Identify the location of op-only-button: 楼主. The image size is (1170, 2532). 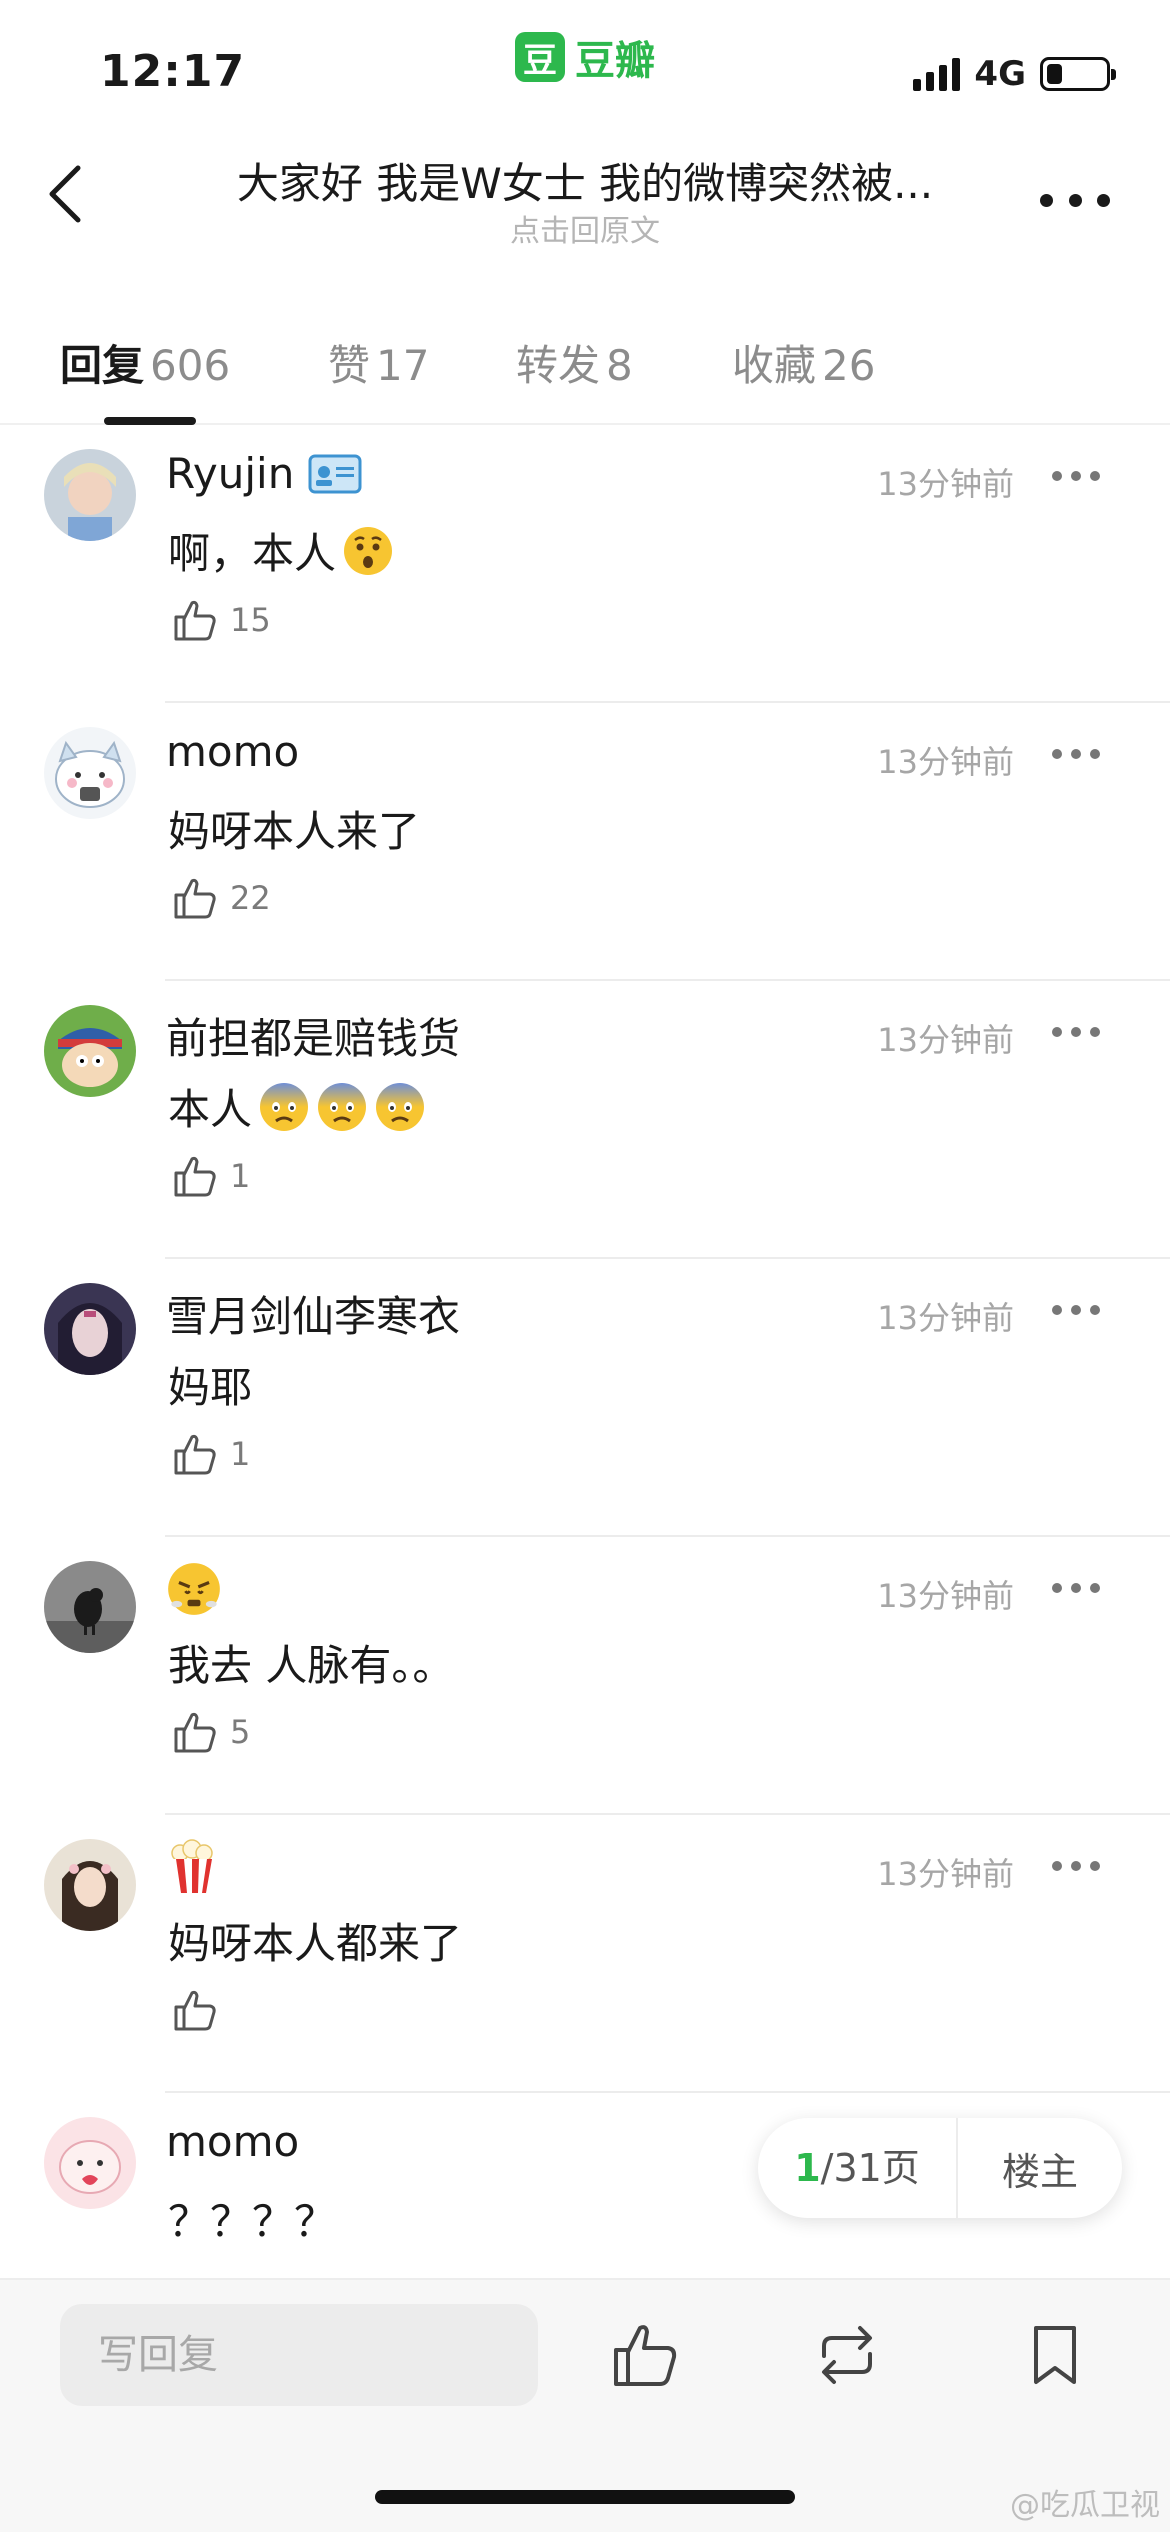
(1040, 2168).